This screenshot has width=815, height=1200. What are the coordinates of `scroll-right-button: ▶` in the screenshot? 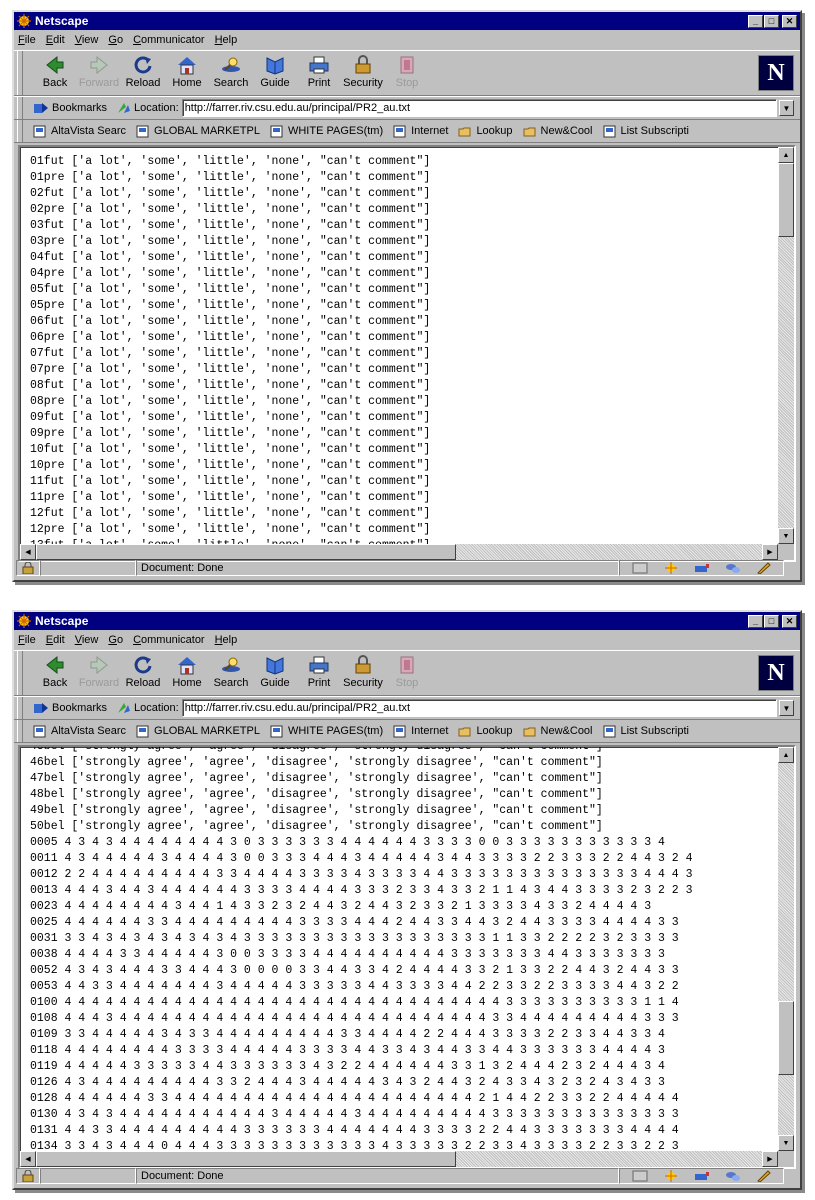 It's located at (770, 1159).